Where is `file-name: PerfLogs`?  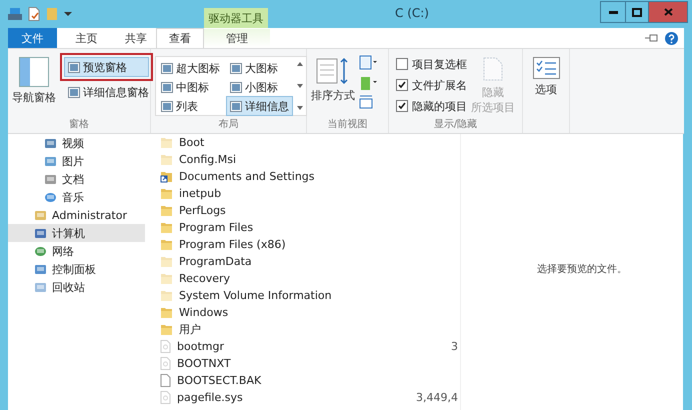
file-name: PerfLogs is located at coordinates (319, 210).